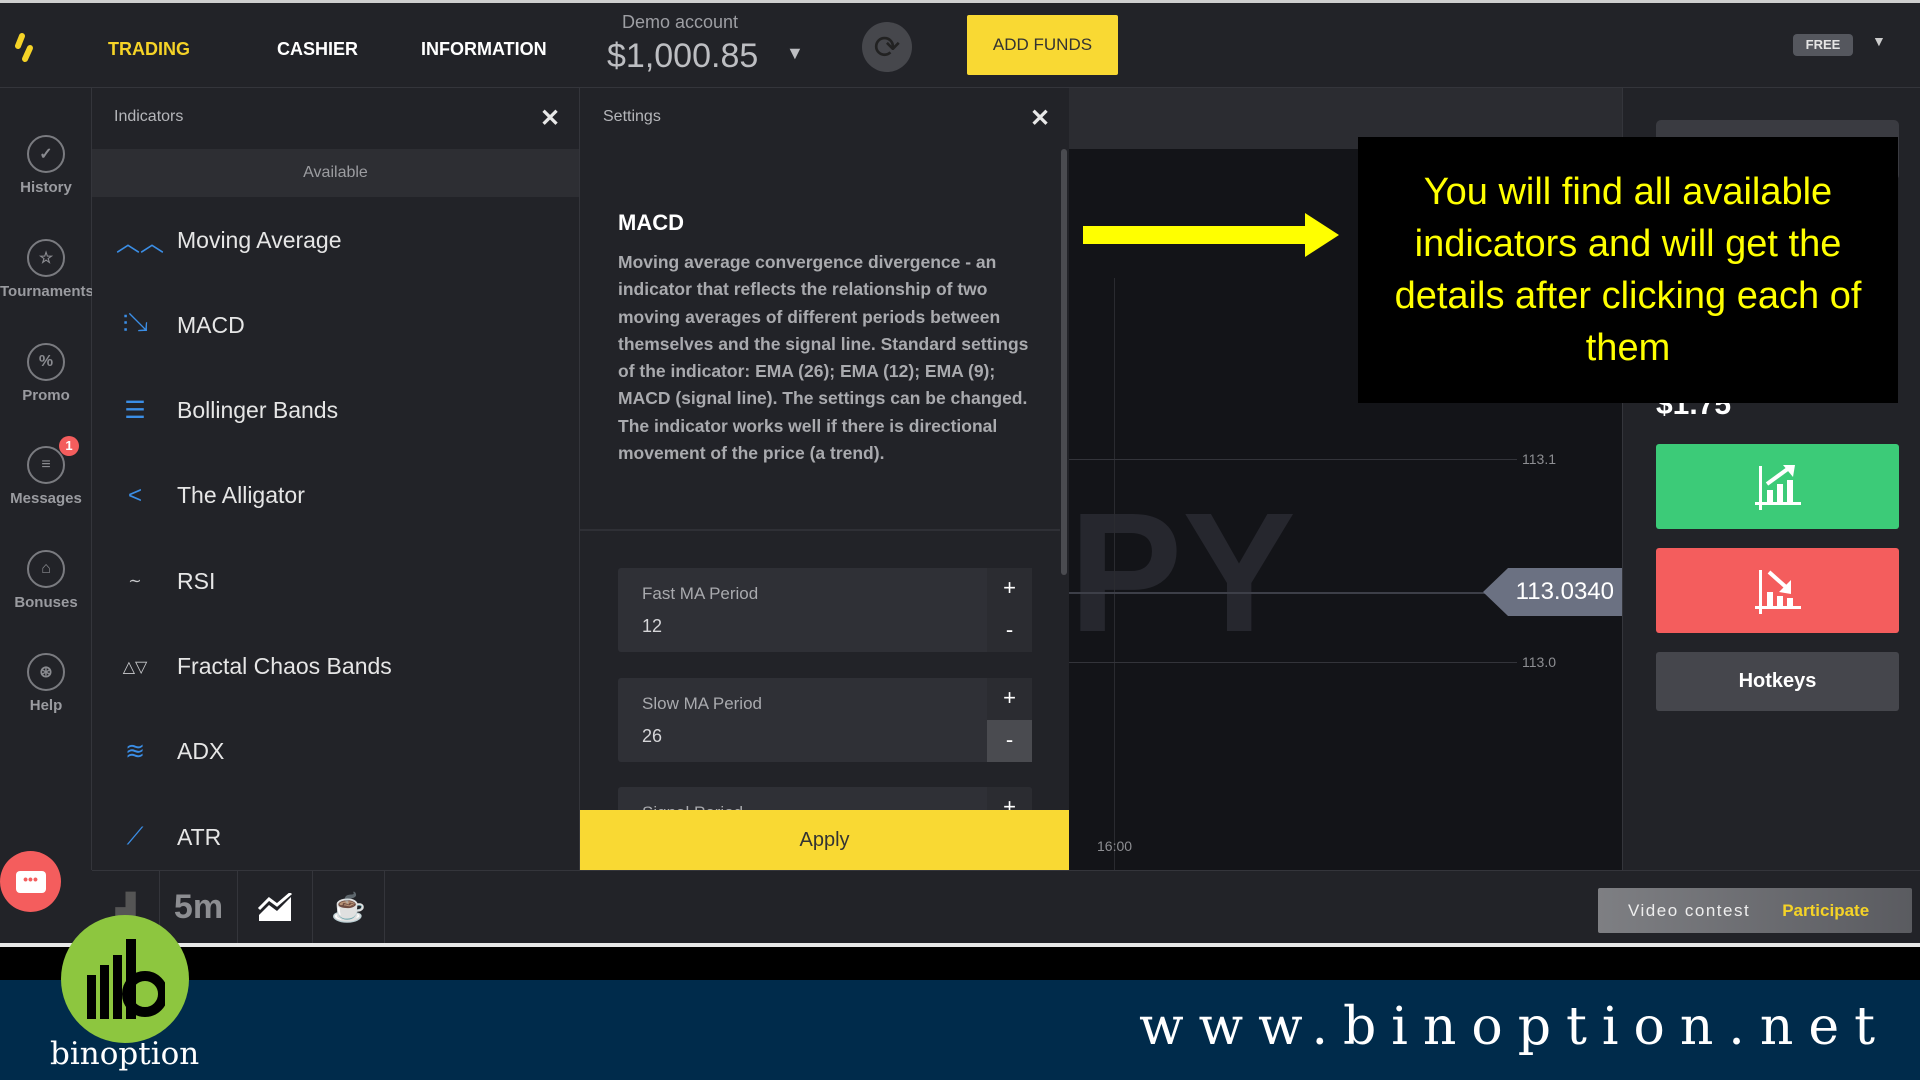 The image size is (1920, 1080). I want to click on indicator-item-rsi: ∼ RSI, so click(336, 581).